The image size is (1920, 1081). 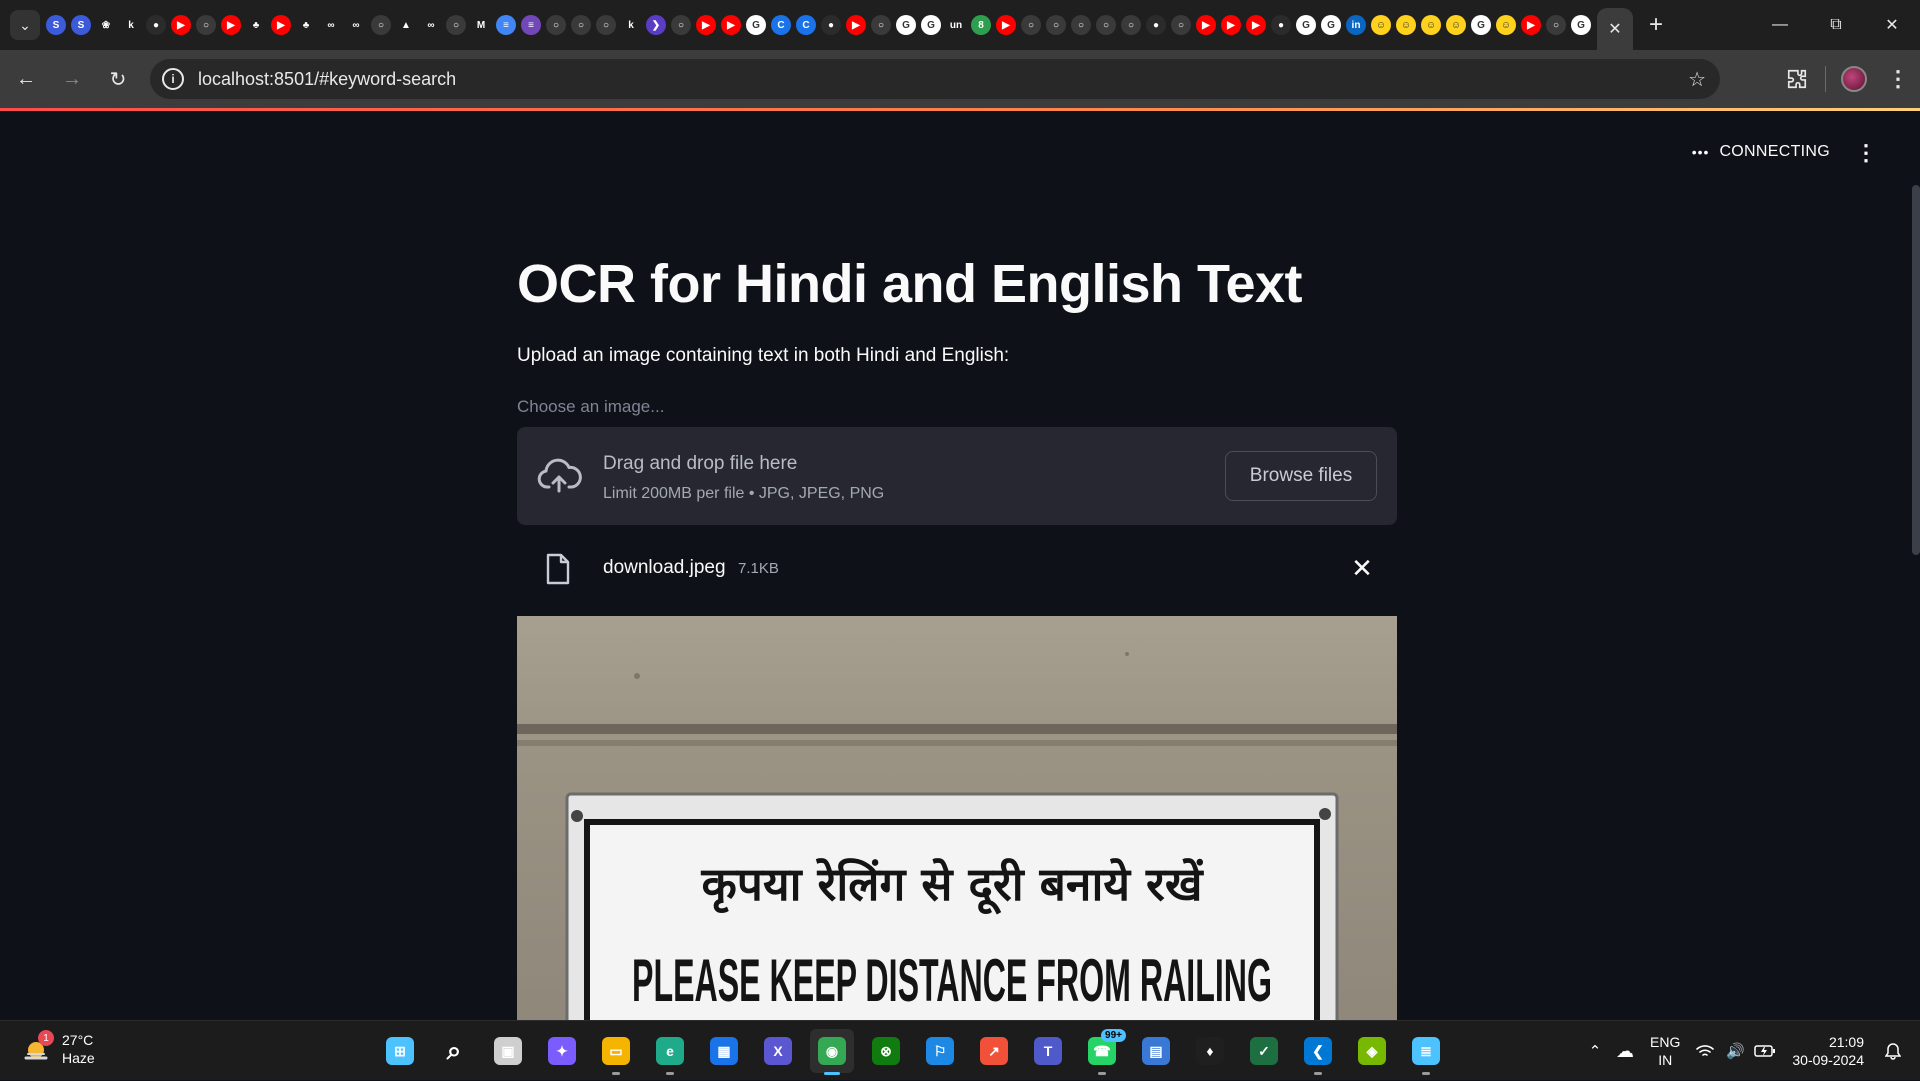 What do you see at coordinates (656, 25) in the screenshot?
I see `terminal-icon: ❯` at bounding box center [656, 25].